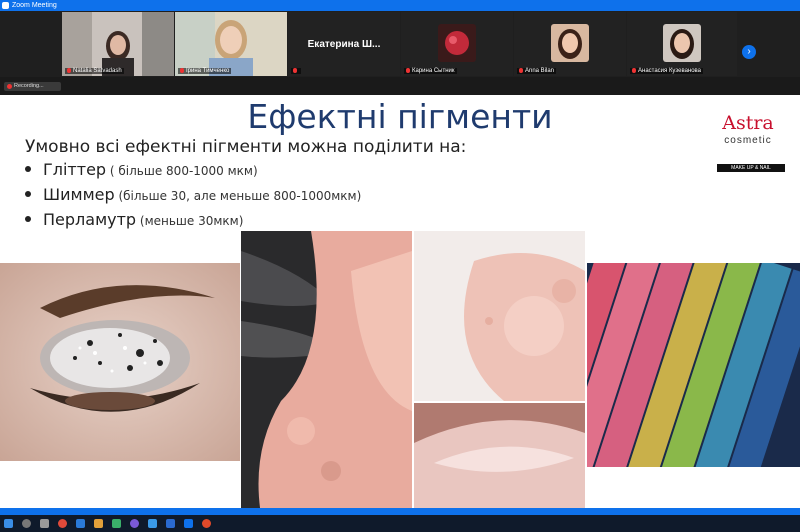  What do you see at coordinates (749, 52) in the screenshot?
I see `chevron-right-icon: ›` at bounding box center [749, 52].